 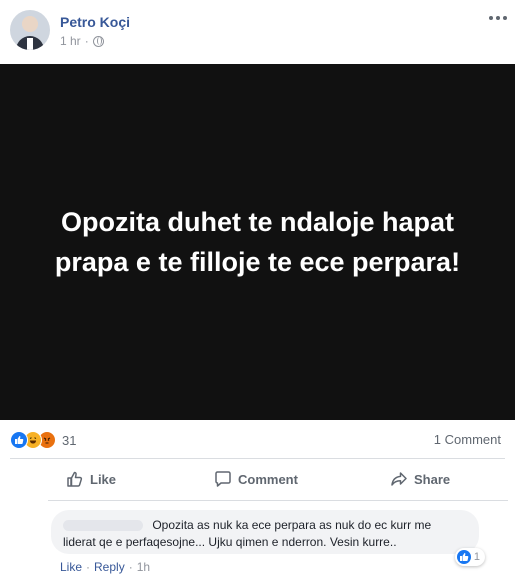 I want to click on globe-icon, so click(x=98, y=41).